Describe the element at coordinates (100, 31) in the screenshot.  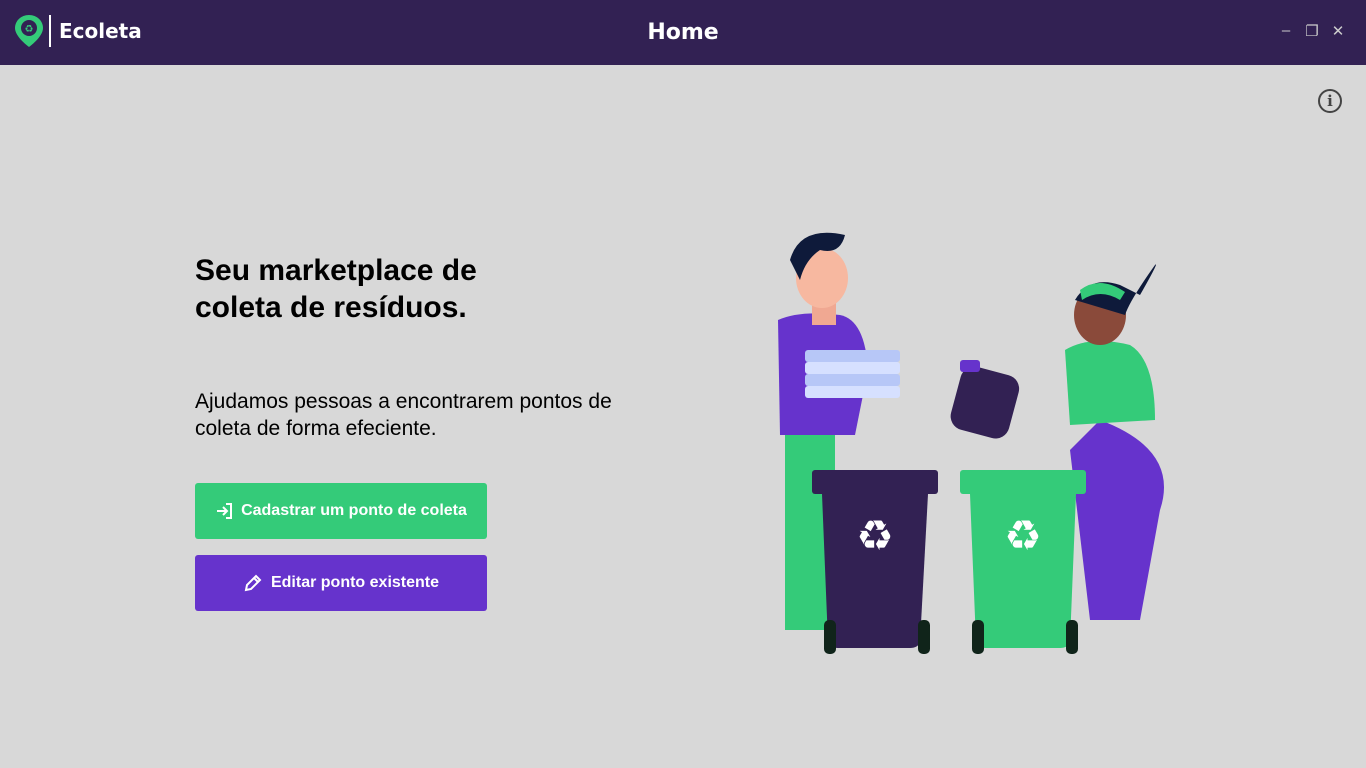
I see `app-name: Ecoleta` at that location.